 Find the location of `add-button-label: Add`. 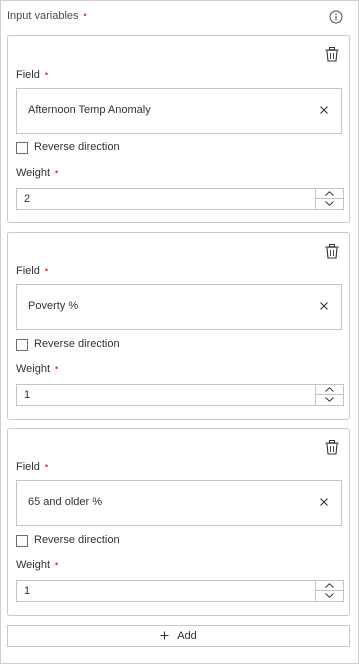

add-button-label: Add is located at coordinates (187, 636).